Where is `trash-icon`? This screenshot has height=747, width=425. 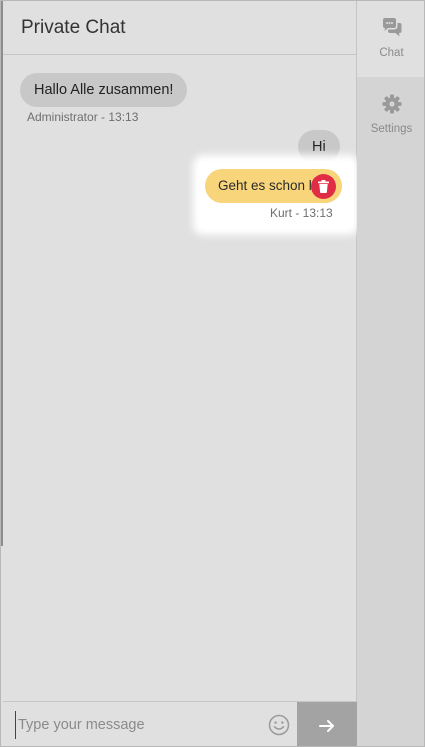 trash-icon is located at coordinates (323, 186).